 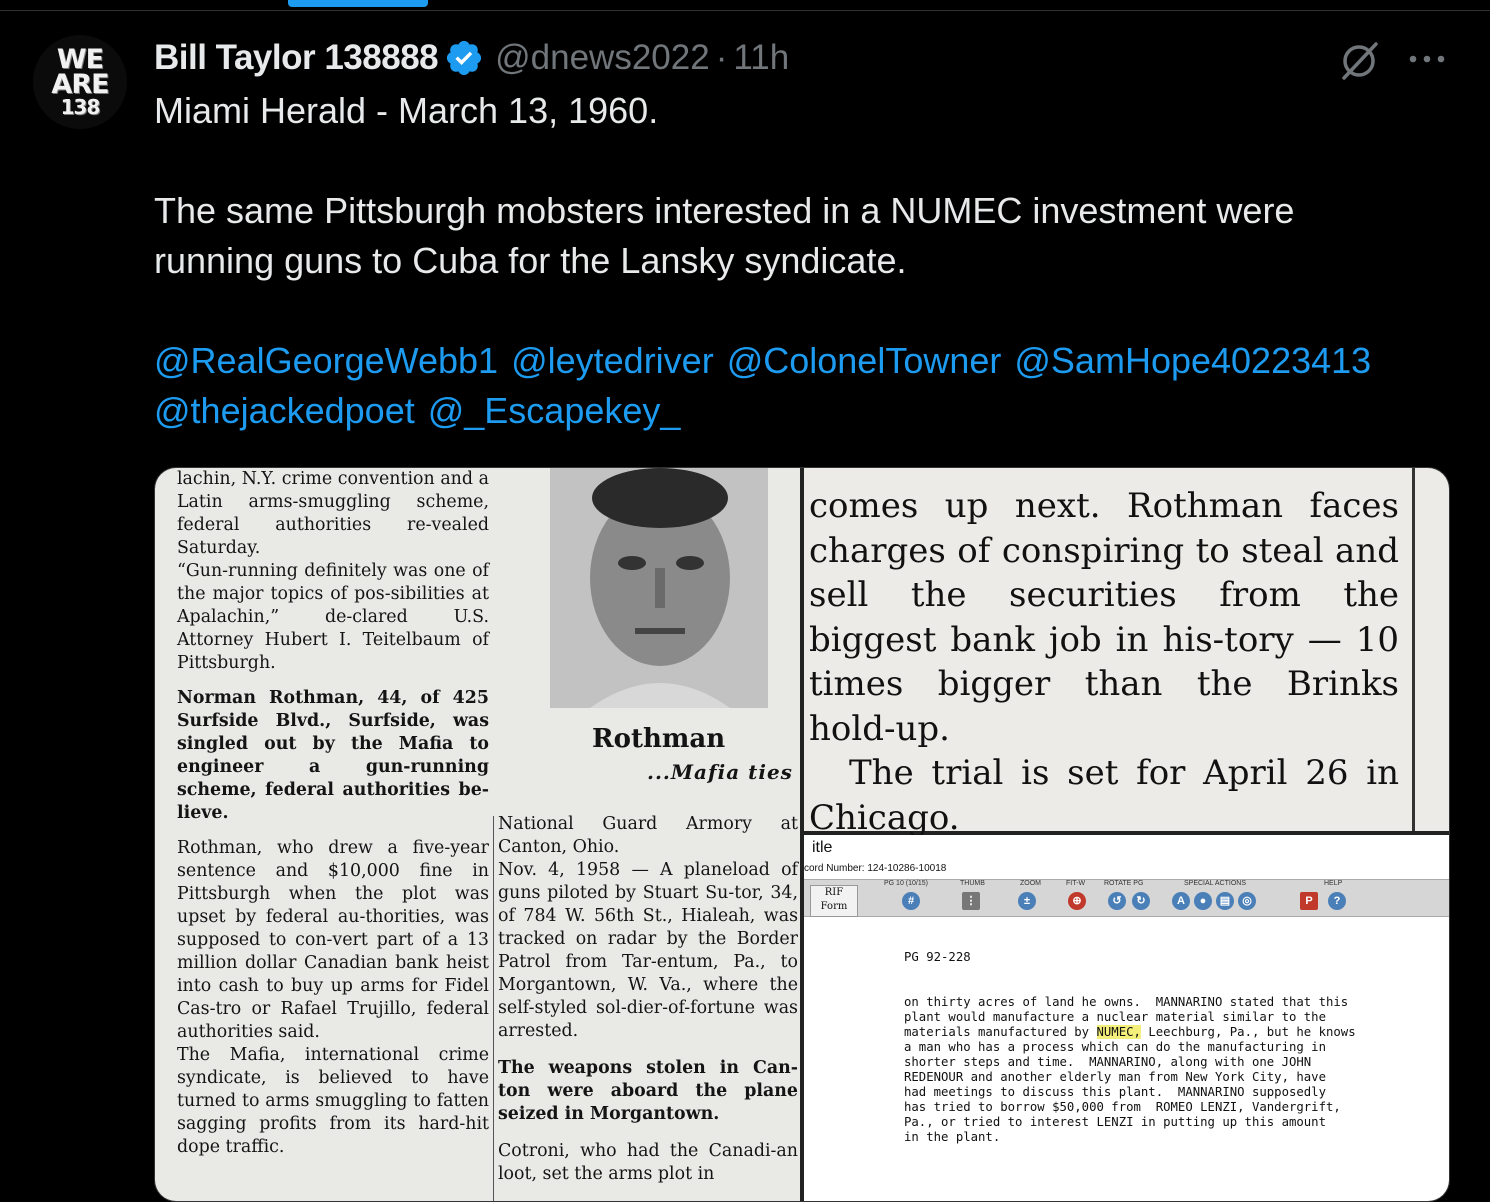 I want to click on mugshot-photo, so click(x=659, y=588).